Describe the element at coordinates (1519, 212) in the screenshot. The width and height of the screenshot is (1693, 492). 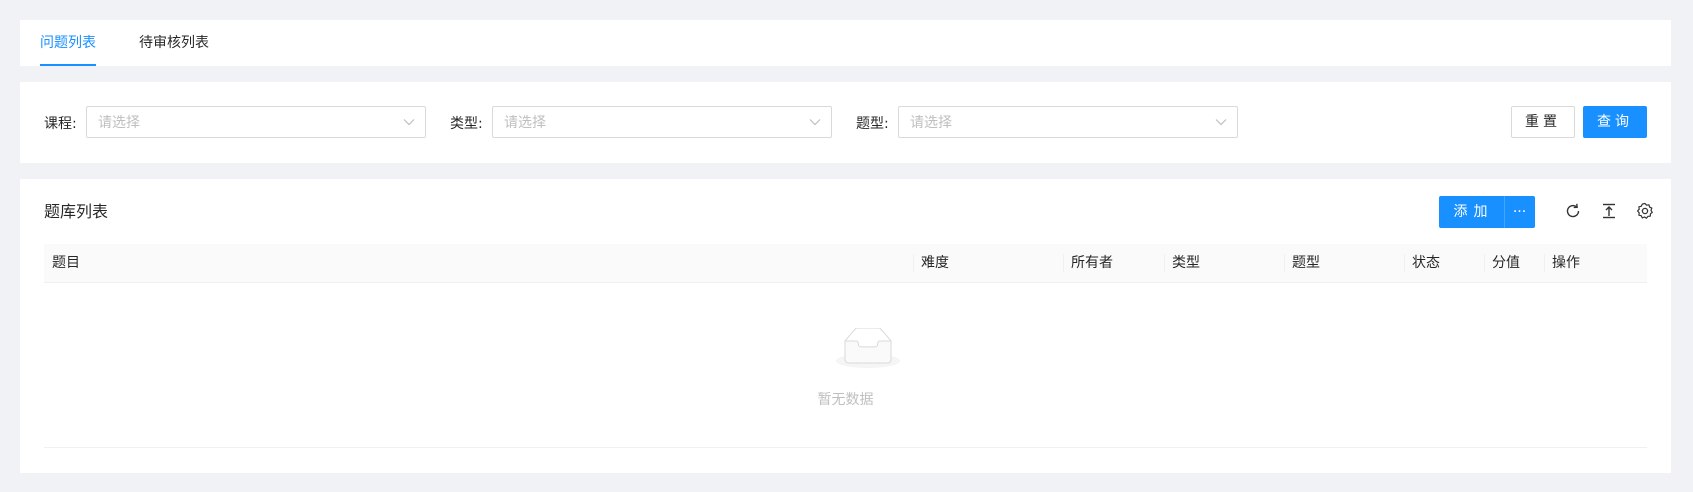
I see `add-more-dropdown-button: ···` at that location.